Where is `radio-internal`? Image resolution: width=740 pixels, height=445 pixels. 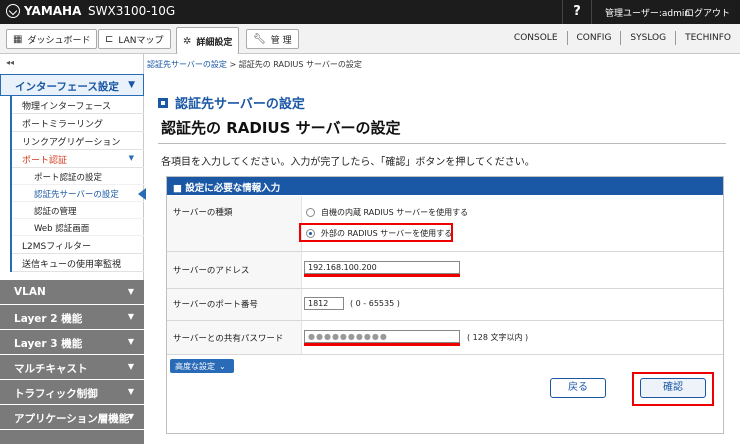
radio-internal is located at coordinates (310, 212).